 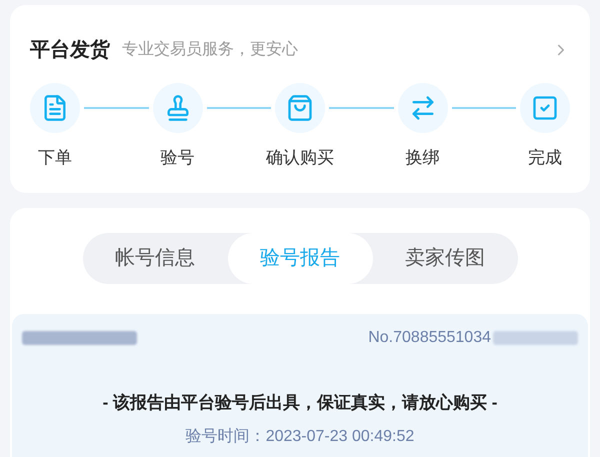 I want to click on report-notice: - 该报告由平台验号后出具，保证真实，请放心购买 -, so click(x=300, y=403).